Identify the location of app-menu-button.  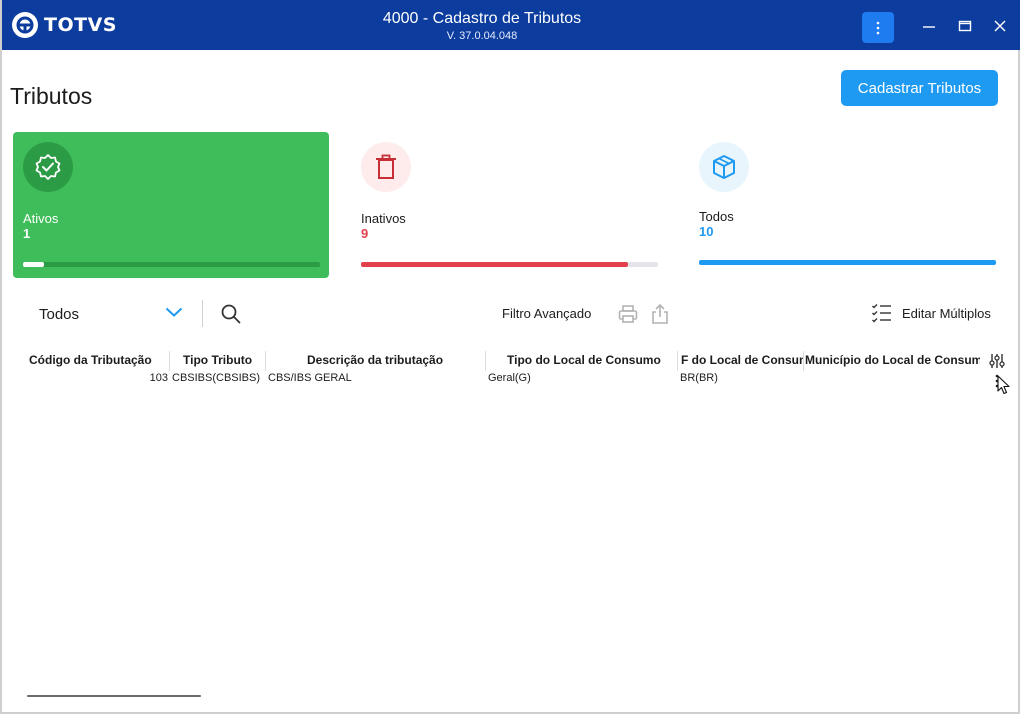
(878, 27).